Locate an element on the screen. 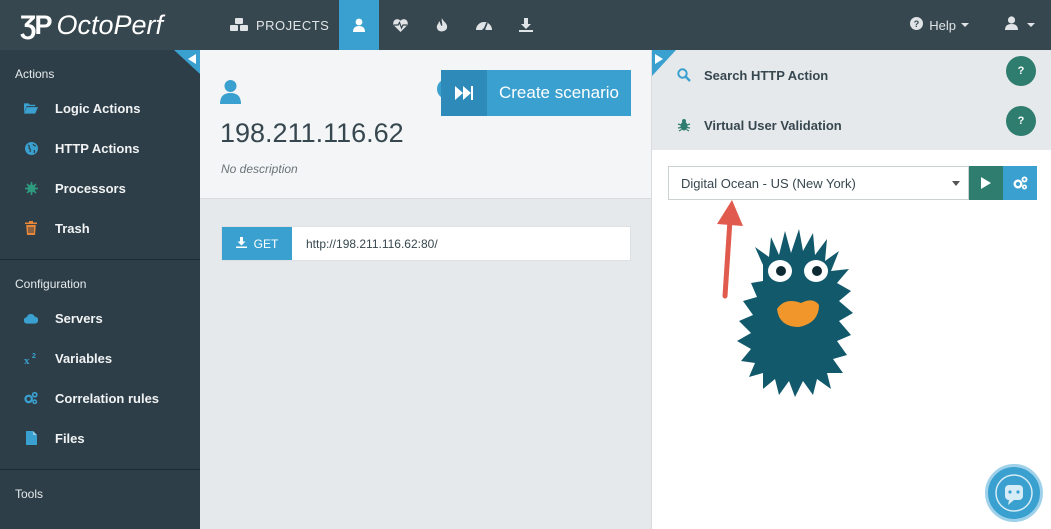 The width and height of the screenshot is (1051, 529). cloud-icon is located at coordinates (31, 318).